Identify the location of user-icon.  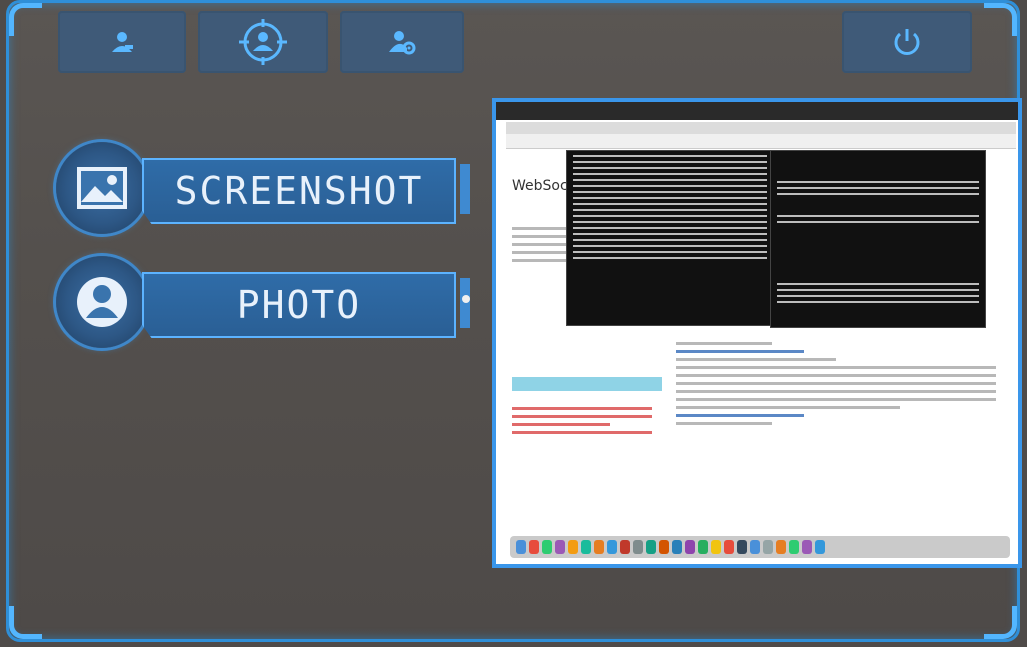
(122, 42).